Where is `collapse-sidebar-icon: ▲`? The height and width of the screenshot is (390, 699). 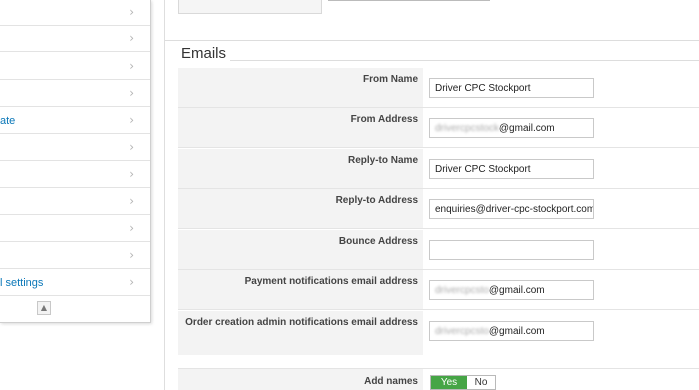 collapse-sidebar-icon: ▲ is located at coordinates (44, 308).